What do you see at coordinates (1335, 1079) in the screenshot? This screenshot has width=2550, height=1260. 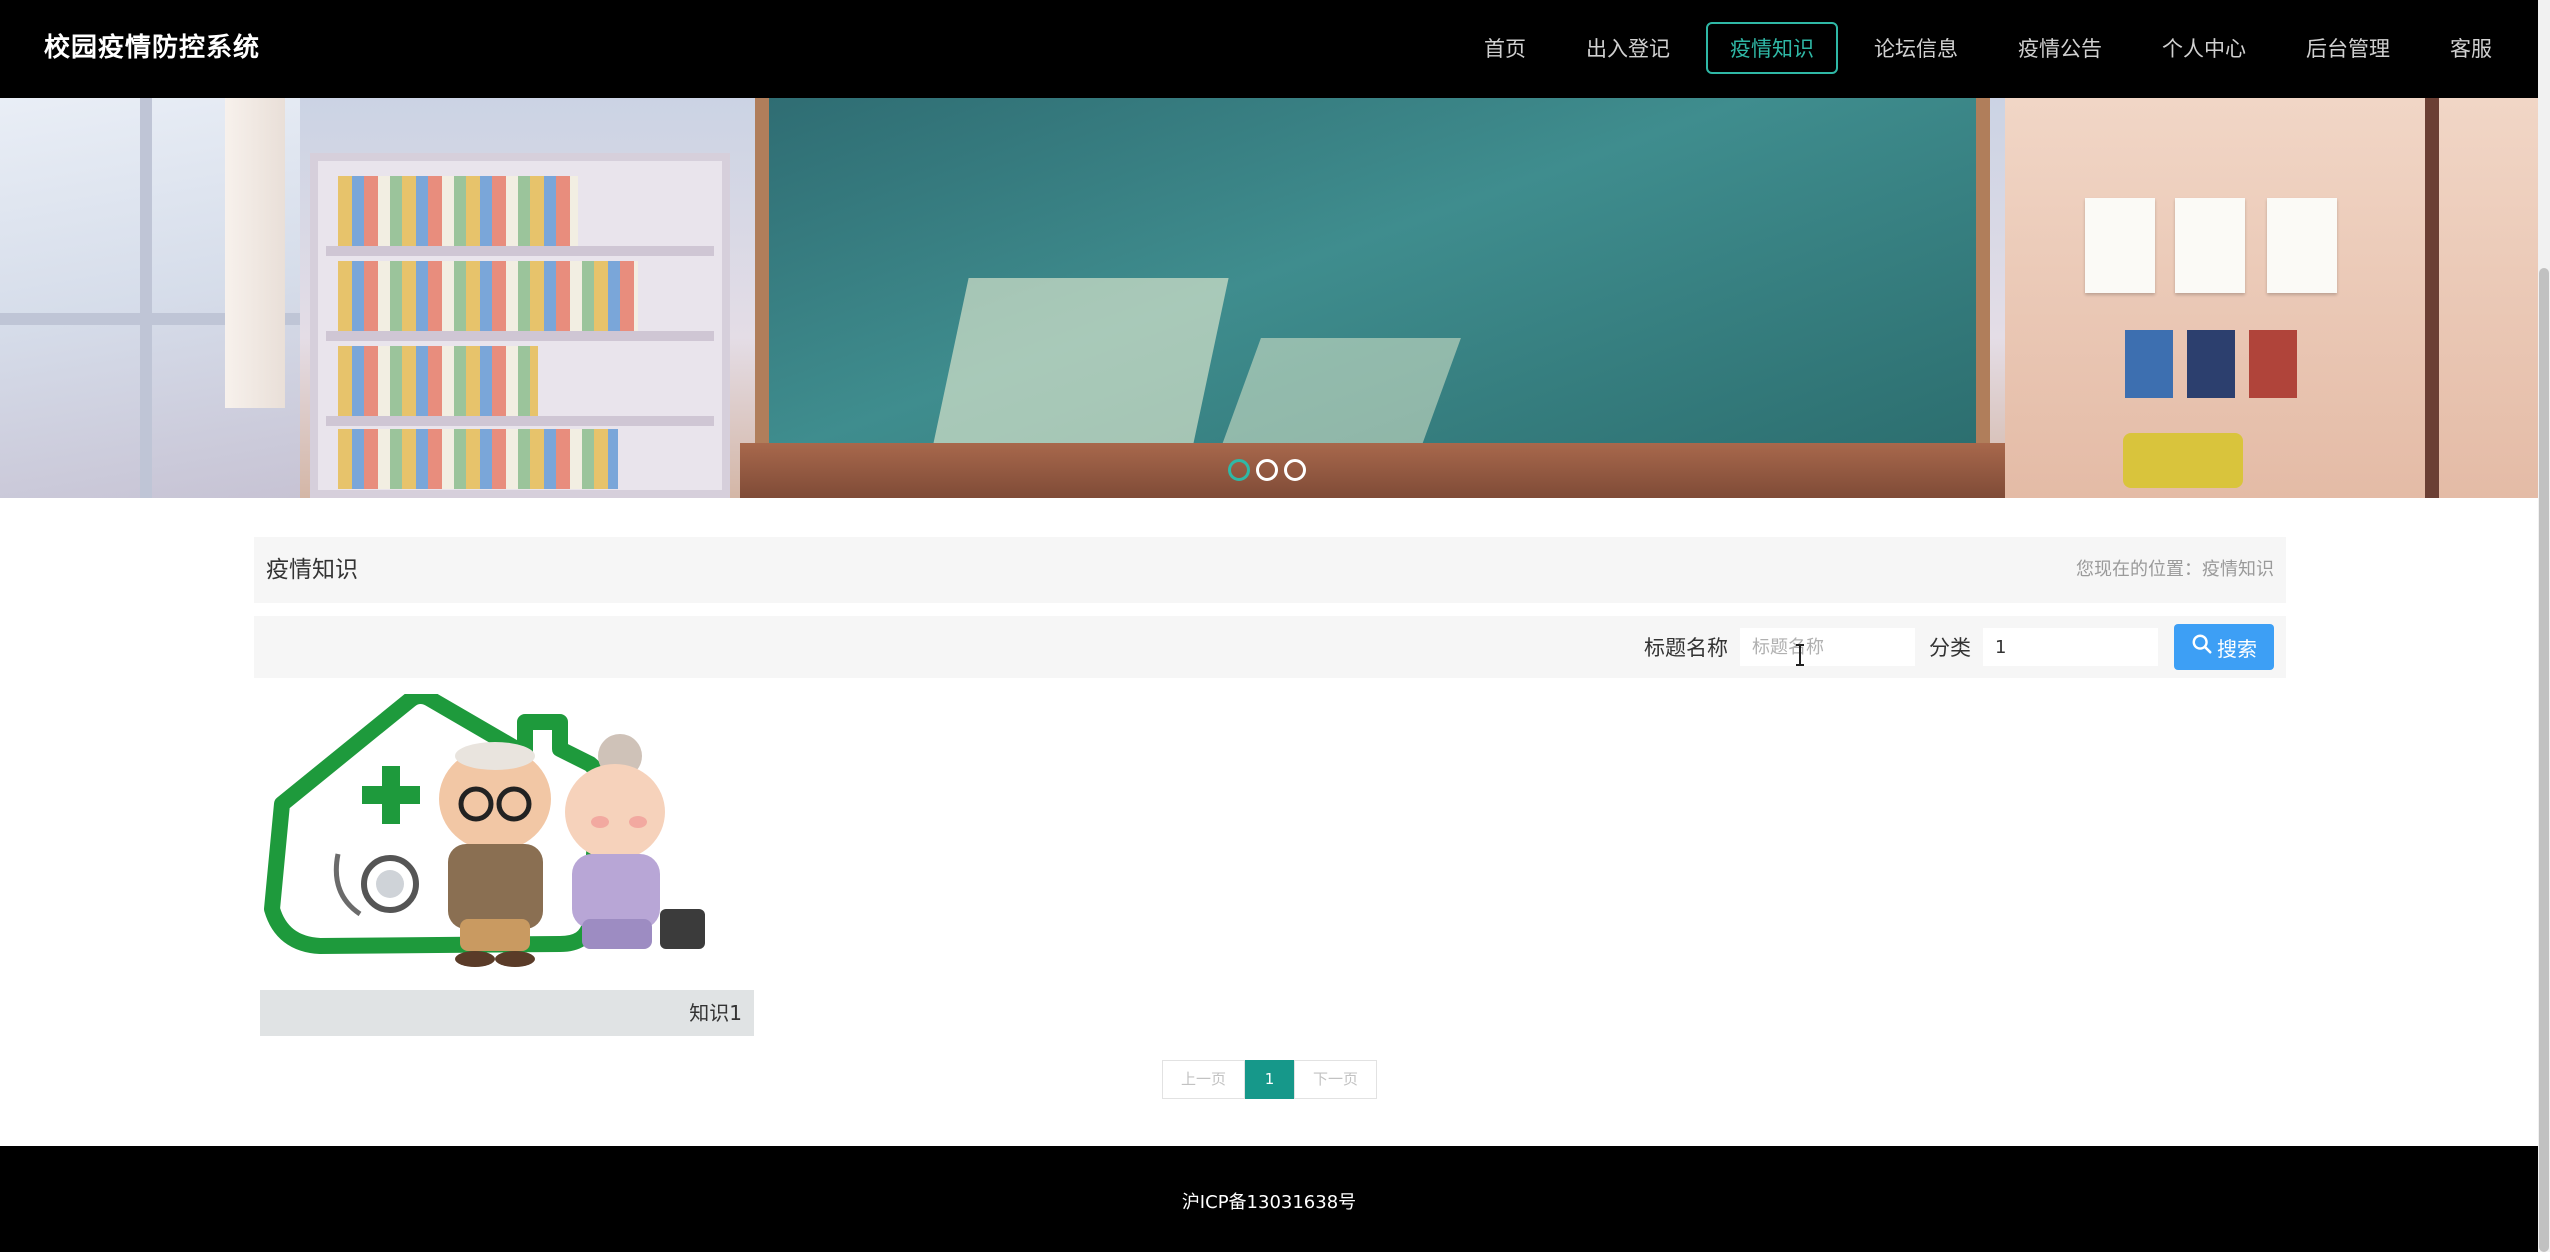 I see `next-page-button: 下一页` at bounding box center [1335, 1079].